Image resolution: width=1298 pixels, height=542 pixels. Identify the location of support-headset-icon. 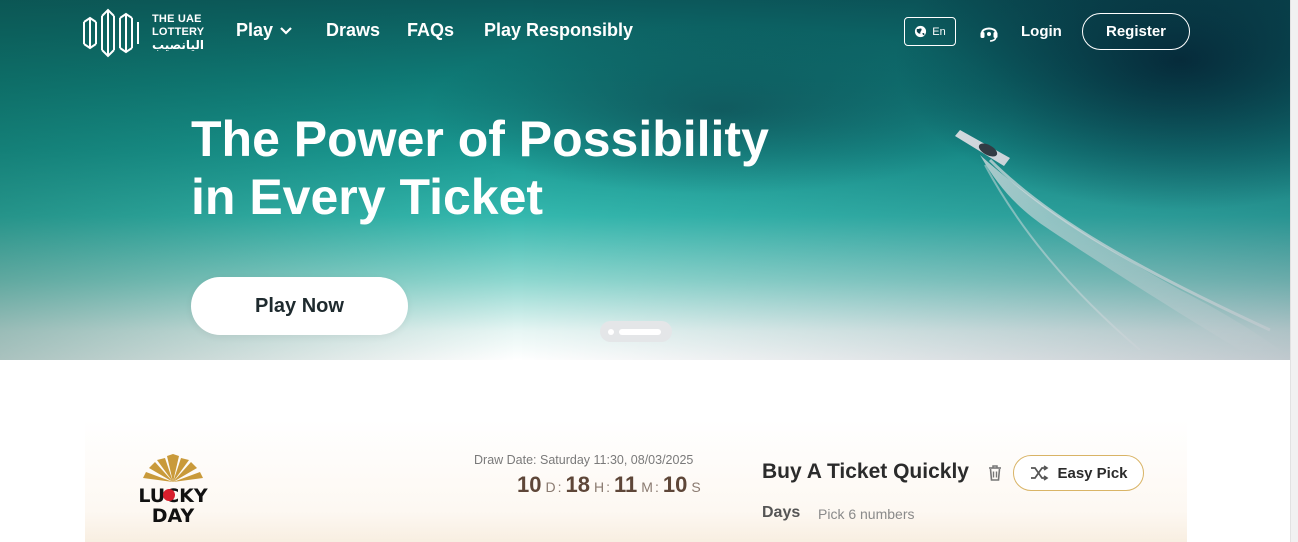
(989, 32).